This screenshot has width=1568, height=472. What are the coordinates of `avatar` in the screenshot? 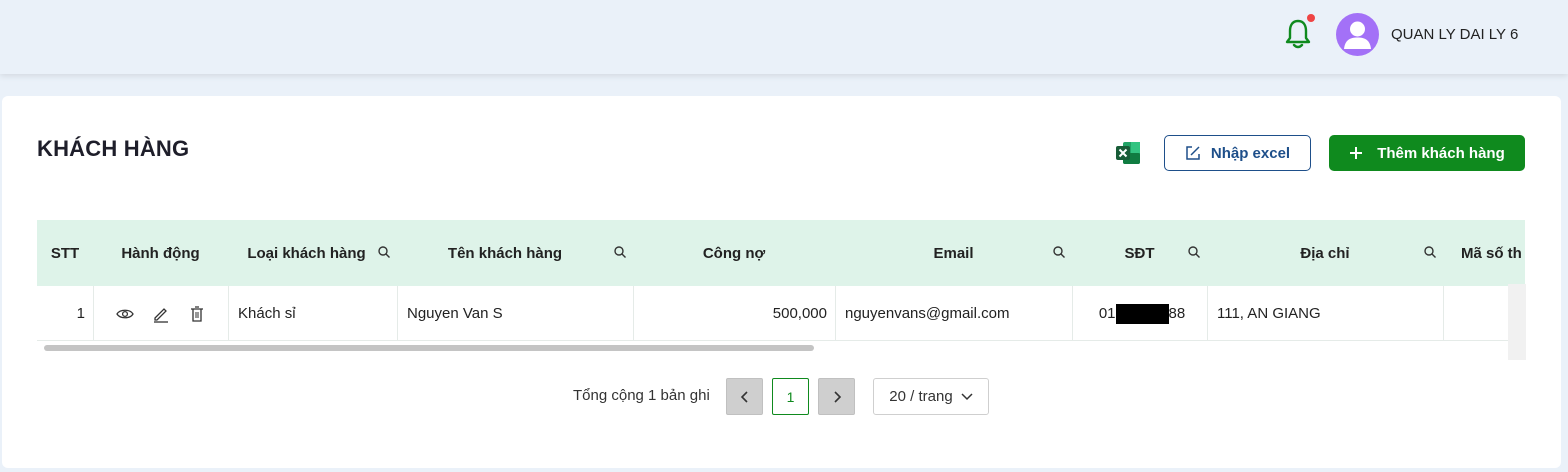 It's located at (1357, 34).